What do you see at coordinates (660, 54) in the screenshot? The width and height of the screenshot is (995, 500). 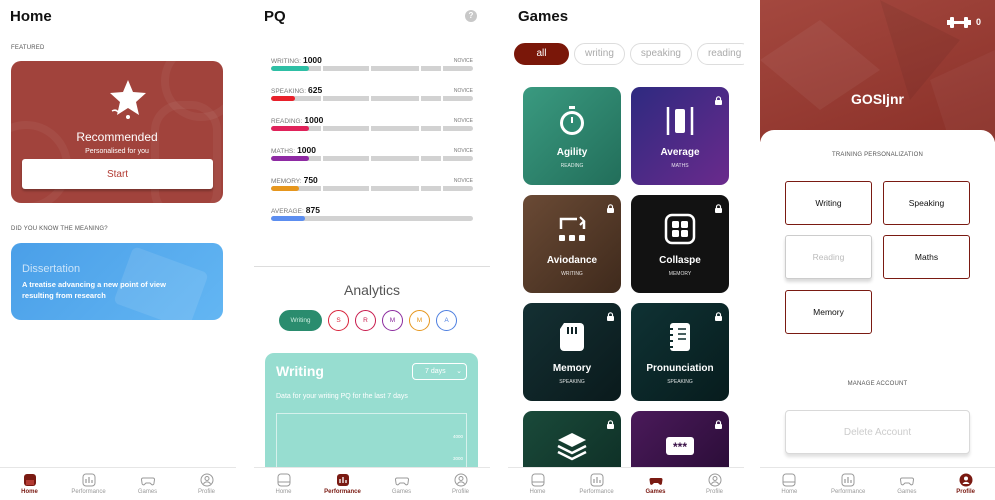 I see `filter-speaking: speaking` at bounding box center [660, 54].